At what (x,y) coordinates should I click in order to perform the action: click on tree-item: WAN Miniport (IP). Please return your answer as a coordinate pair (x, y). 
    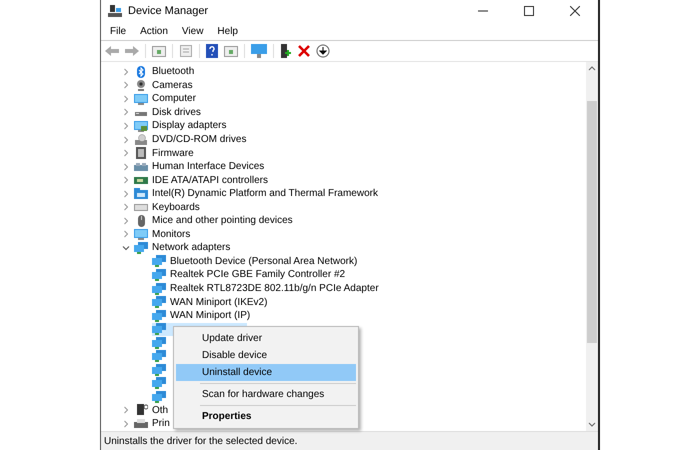
    Looking at the image, I should click on (203, 315).